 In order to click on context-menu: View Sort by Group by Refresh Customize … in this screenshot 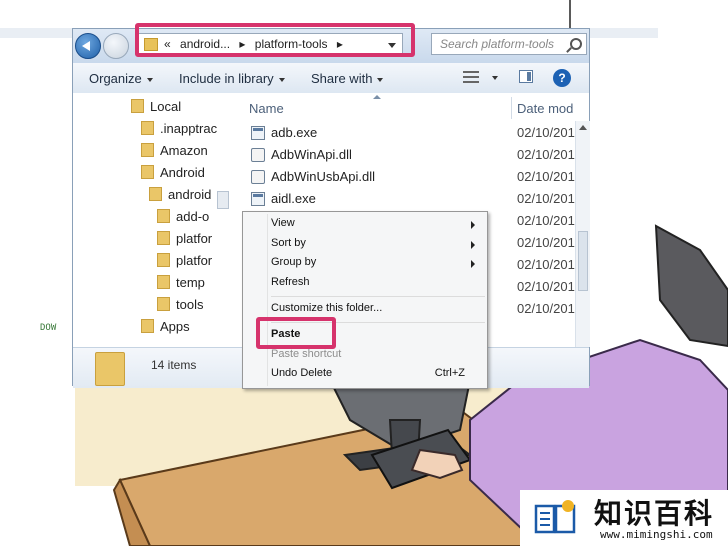, I will do `click(365, 300)`.